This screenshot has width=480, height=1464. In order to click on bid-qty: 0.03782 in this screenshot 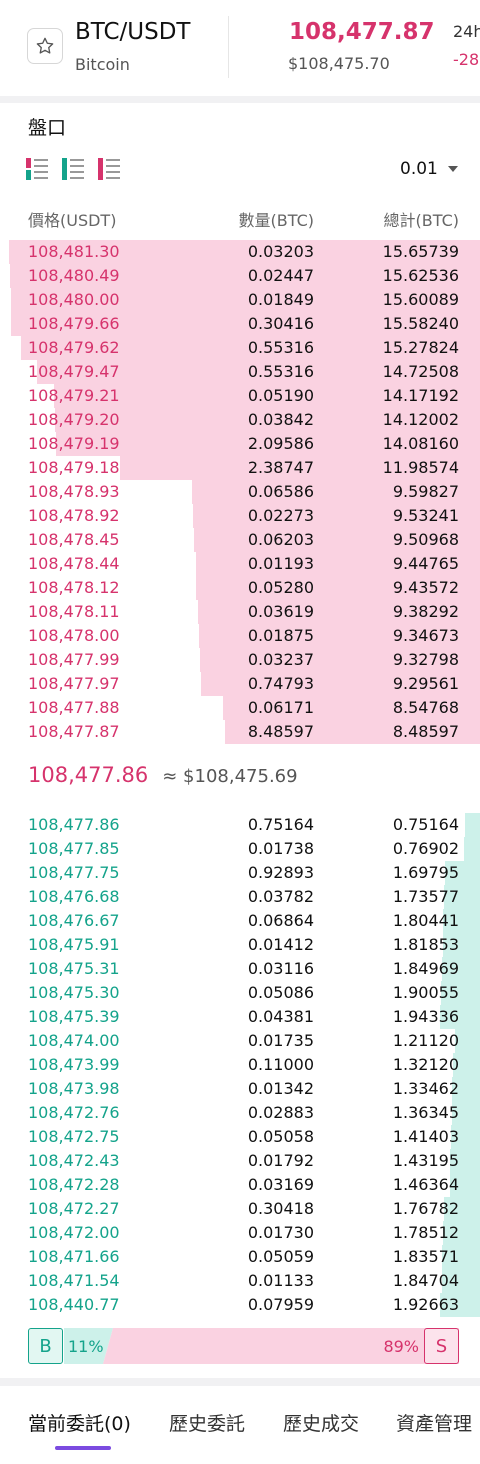, I will do `click(280, 896)`.